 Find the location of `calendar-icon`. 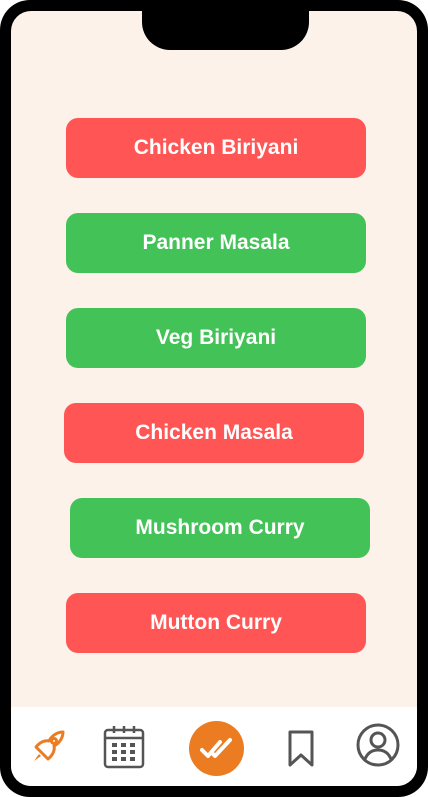

calendar-icon is located at coordinates (124, 747).